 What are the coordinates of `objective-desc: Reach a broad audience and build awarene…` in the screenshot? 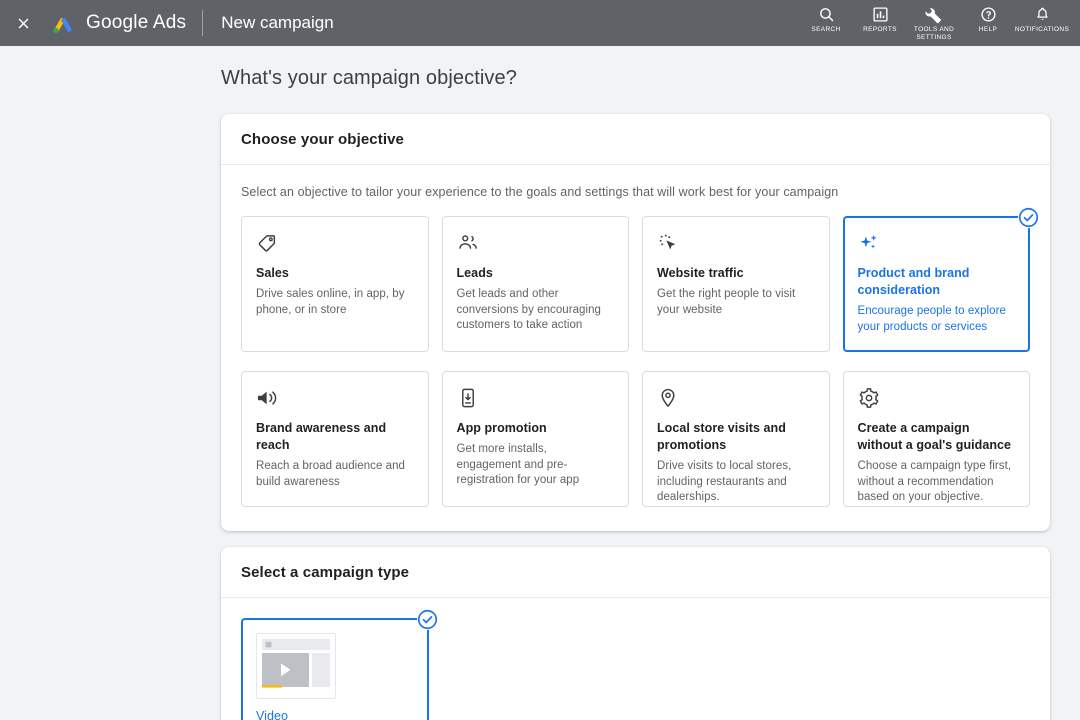 It's located at (330, 474).